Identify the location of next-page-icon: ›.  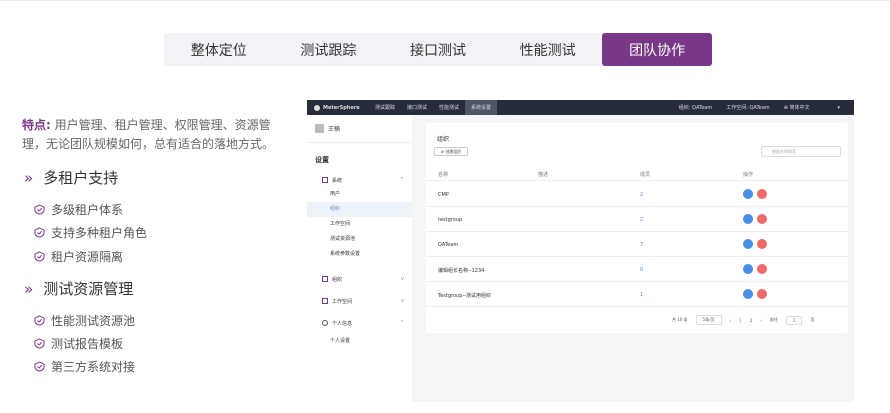
(761, 320).